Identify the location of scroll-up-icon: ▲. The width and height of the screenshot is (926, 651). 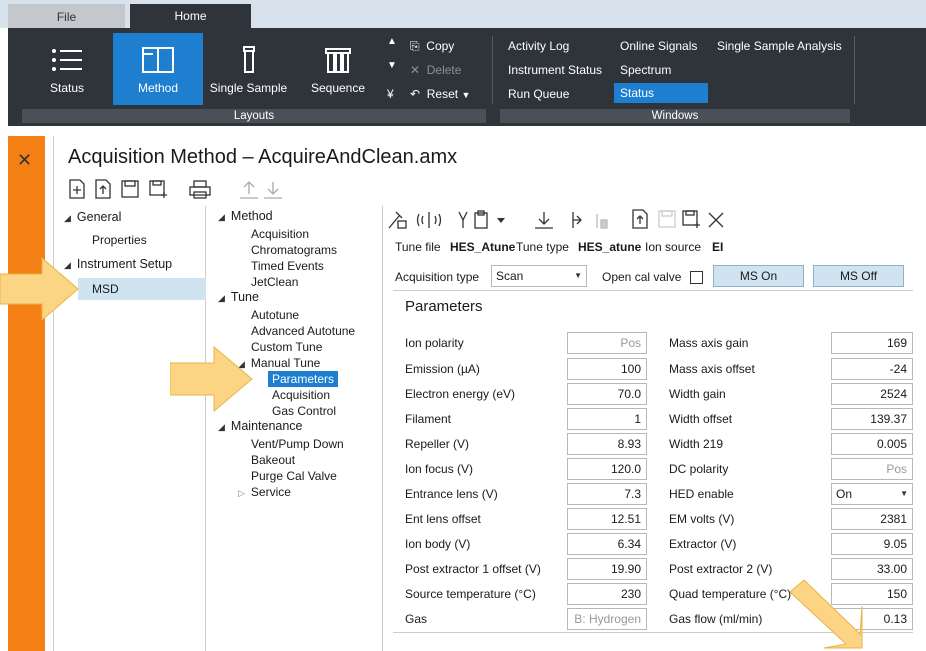
(392, 42).